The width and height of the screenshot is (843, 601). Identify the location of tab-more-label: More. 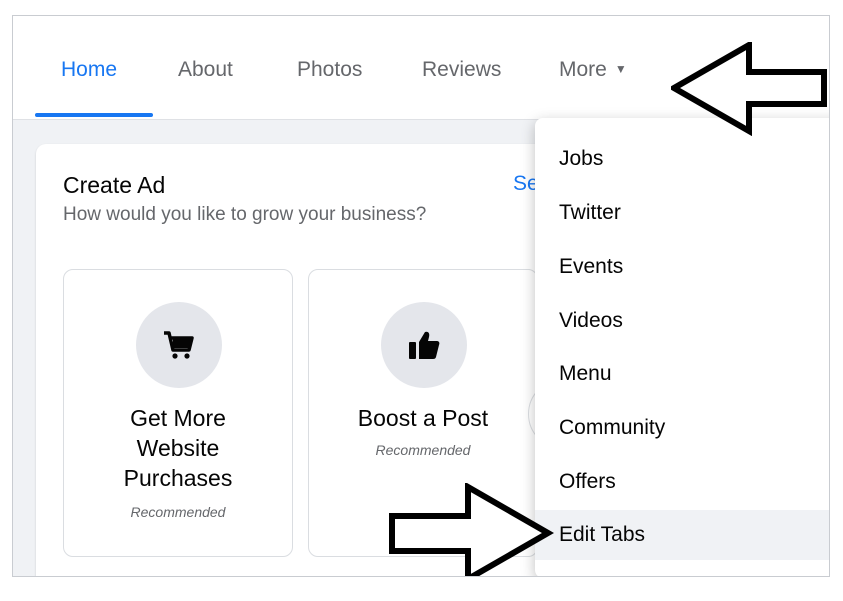
(583, 69).